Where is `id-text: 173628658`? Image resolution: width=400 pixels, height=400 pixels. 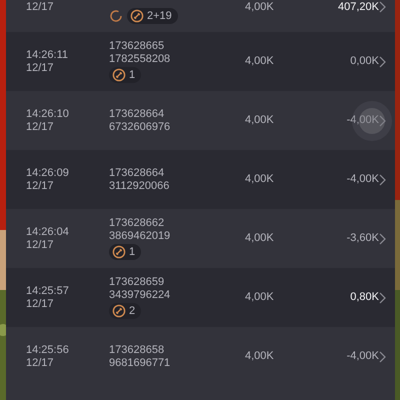
id-text: 173628658 is located at coordinates (137, 350).